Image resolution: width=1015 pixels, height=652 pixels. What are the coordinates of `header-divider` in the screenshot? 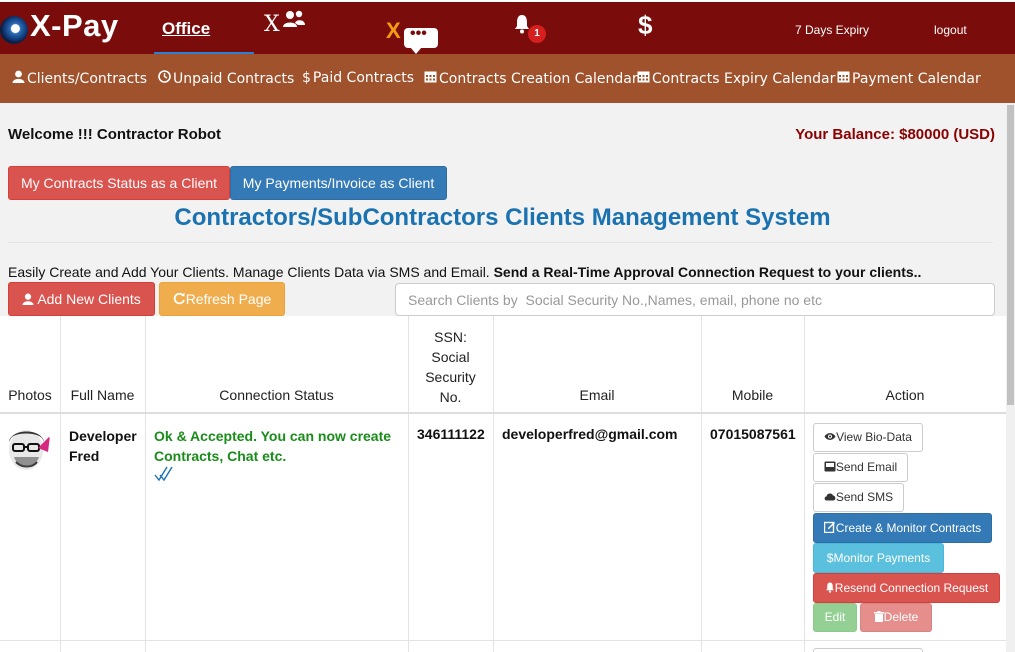 It's located at (503, 413).